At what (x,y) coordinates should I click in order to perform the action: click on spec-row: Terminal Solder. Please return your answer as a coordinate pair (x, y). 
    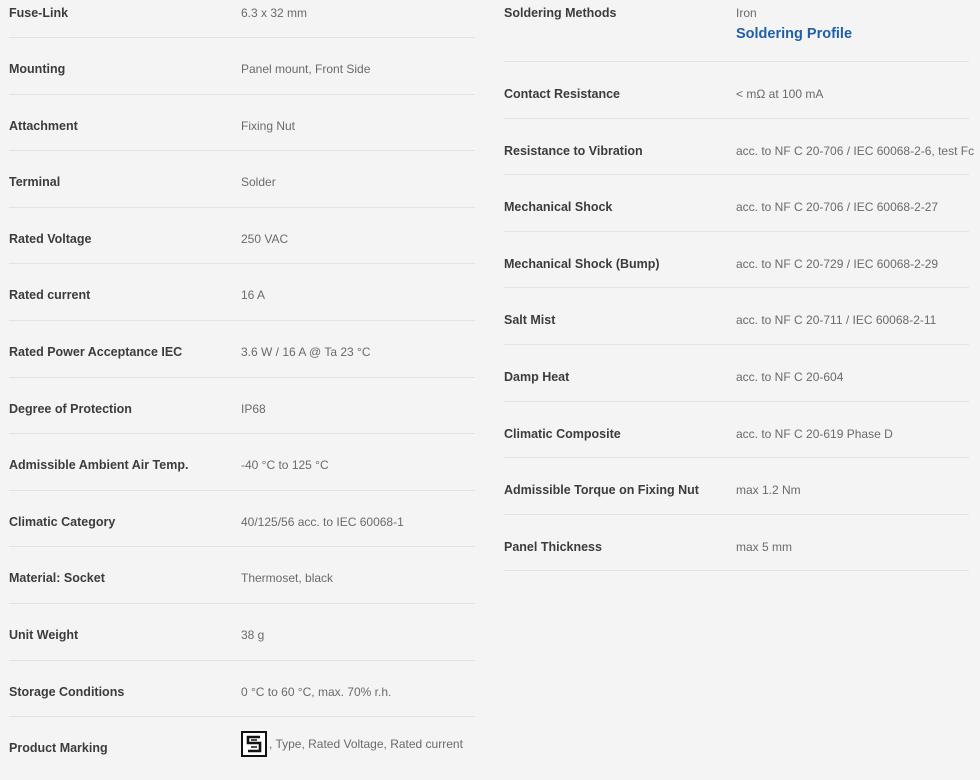
    Looking at the image, I should click on (242, 179).